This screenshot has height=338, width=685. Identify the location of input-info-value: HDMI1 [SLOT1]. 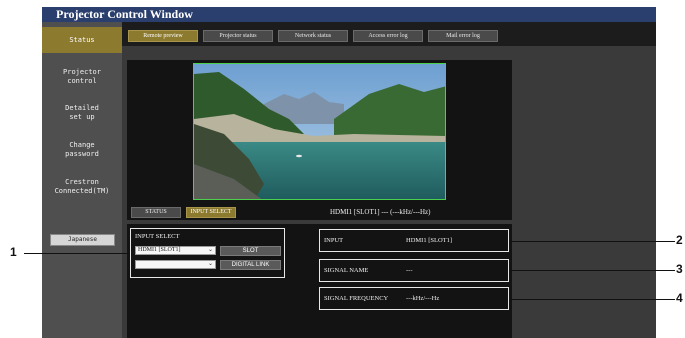
(429, 240).